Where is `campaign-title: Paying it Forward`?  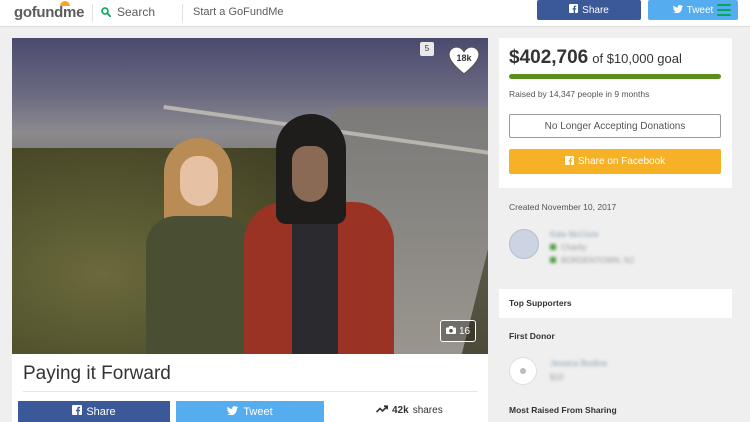
campaign-title: Paying it Forward is located at coordinates (97, 373).